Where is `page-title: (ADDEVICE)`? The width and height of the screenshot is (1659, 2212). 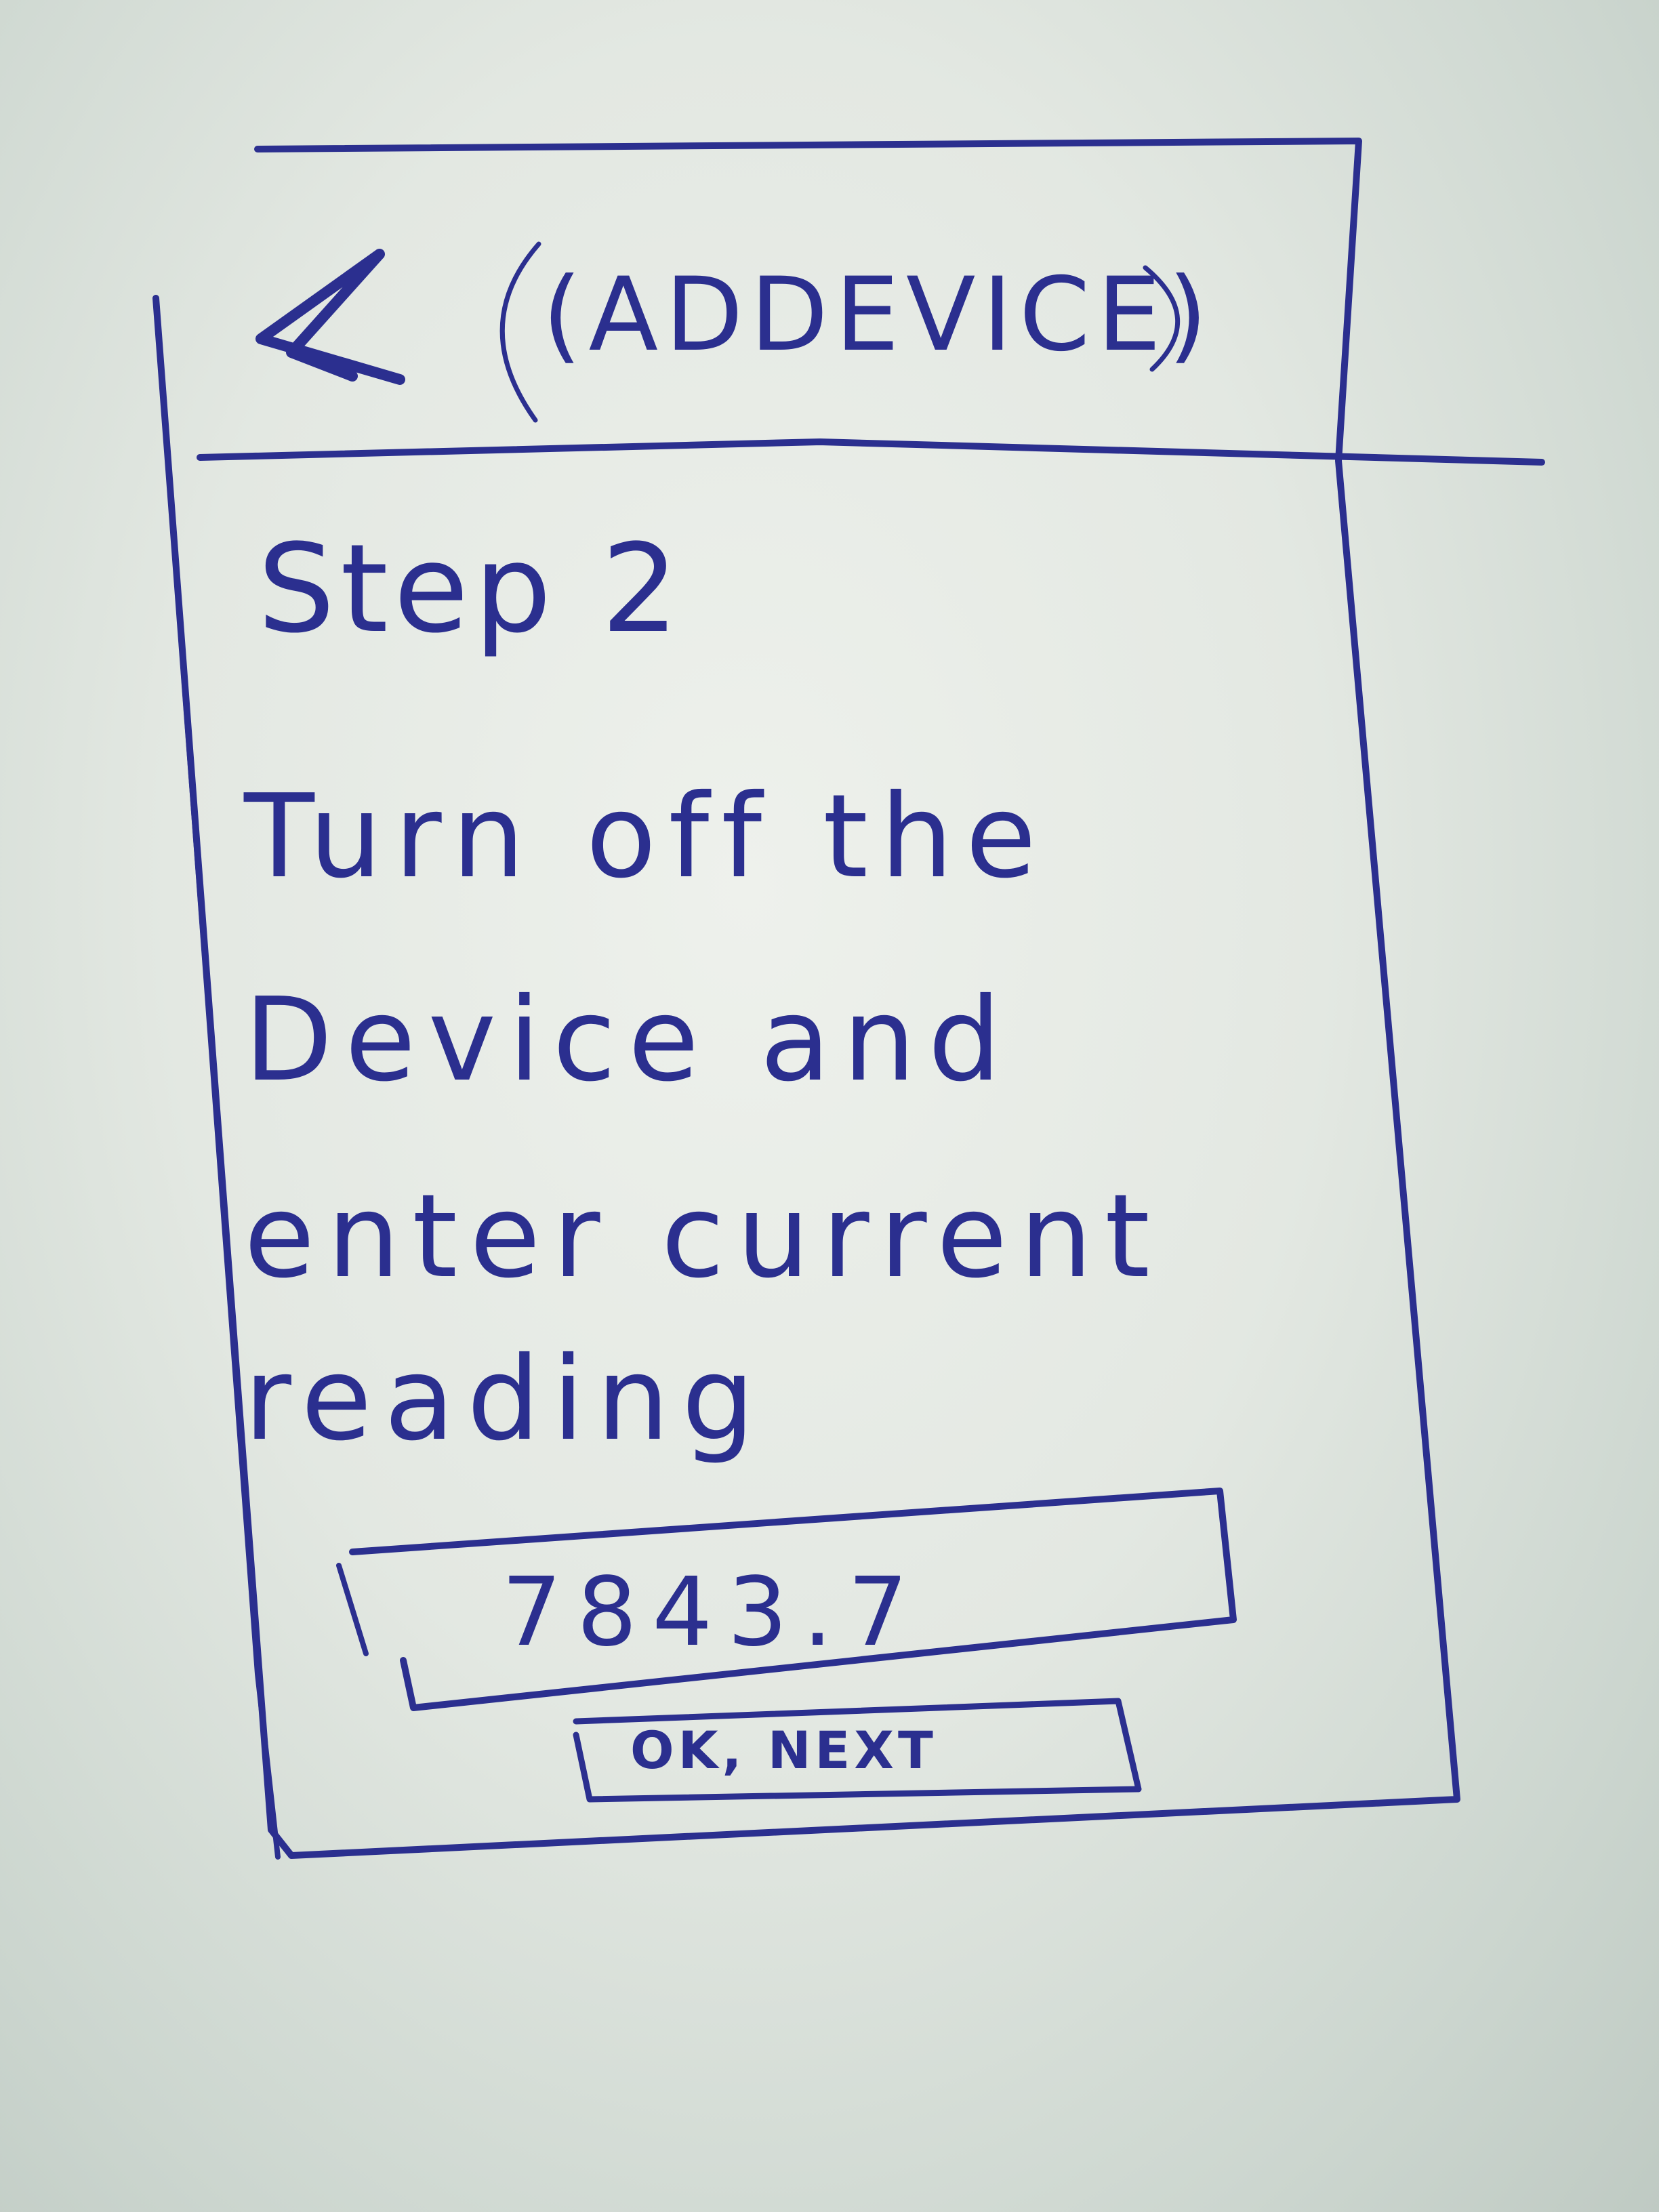 page-title: (ADDEVICE) is located at coordinates (878, 315).